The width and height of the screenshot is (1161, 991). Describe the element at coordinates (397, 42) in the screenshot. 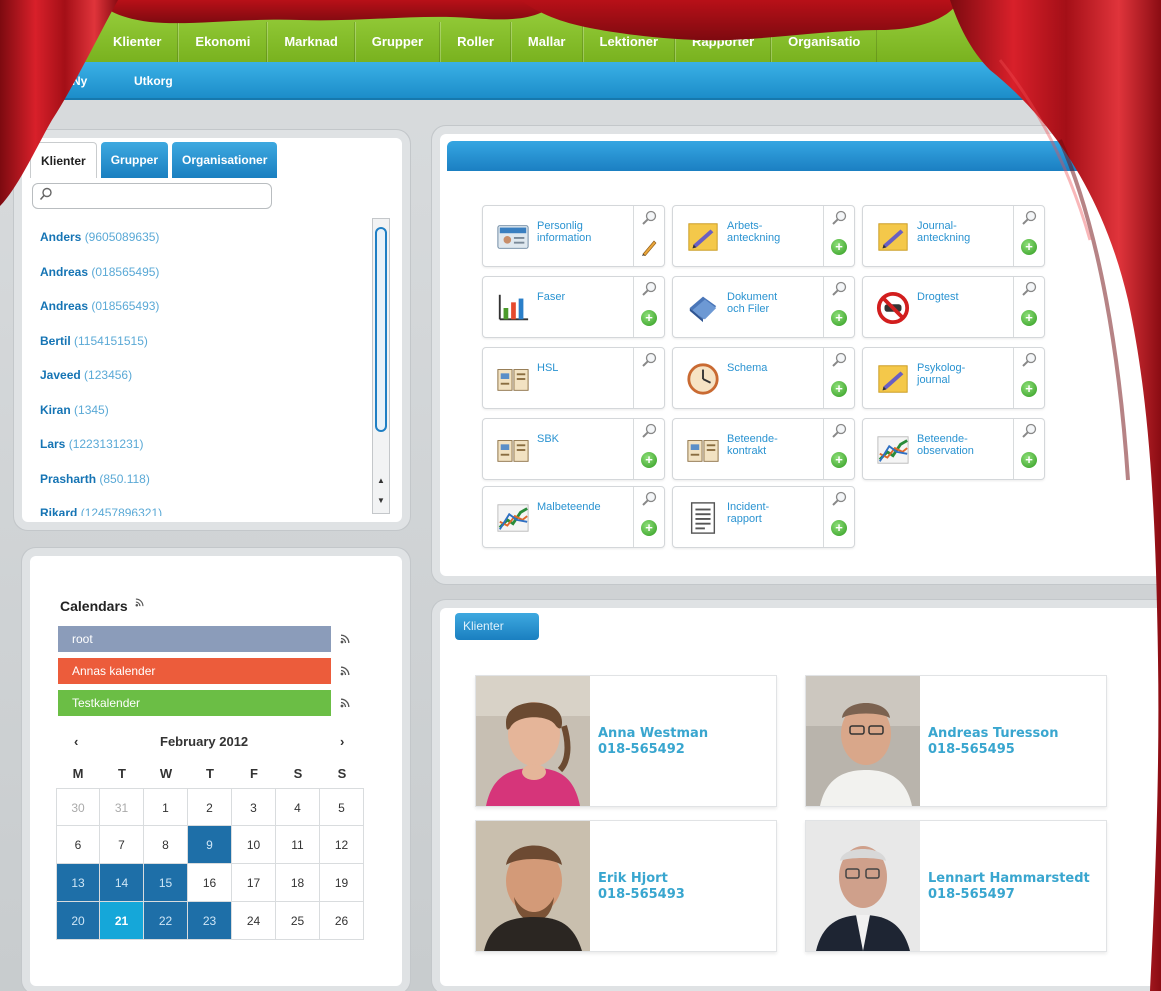

I see `nav-tab-grupper: Grupper` at that location.